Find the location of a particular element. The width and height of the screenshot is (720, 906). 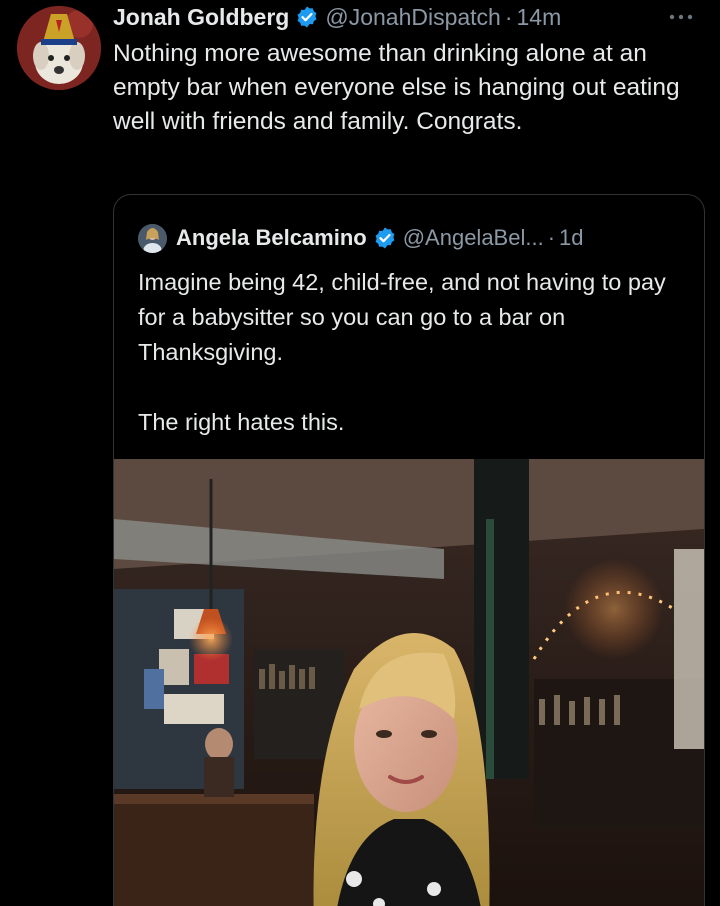

more-options-button is located at coordinates (681, 15).